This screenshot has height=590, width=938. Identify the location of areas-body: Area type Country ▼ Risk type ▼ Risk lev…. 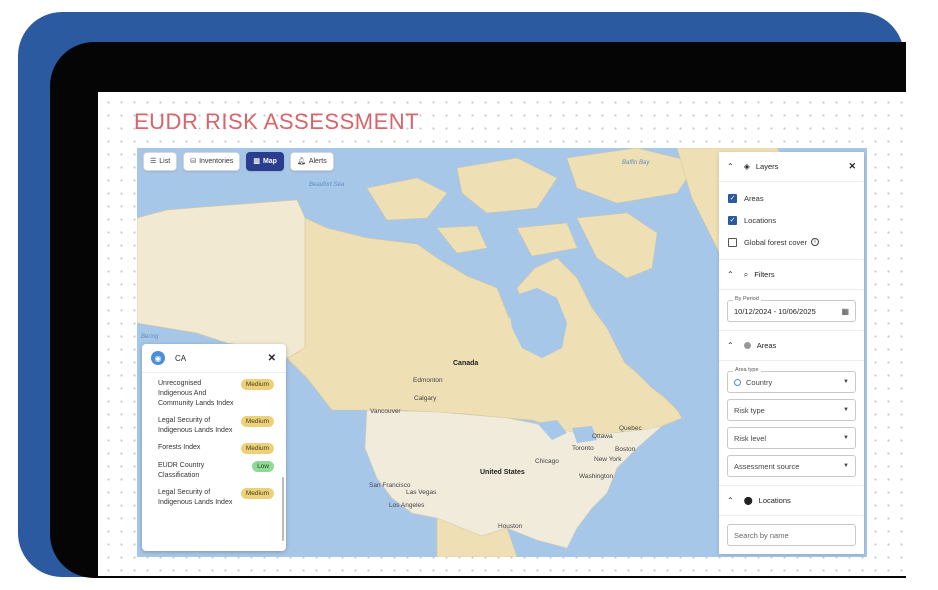
(791, 423).